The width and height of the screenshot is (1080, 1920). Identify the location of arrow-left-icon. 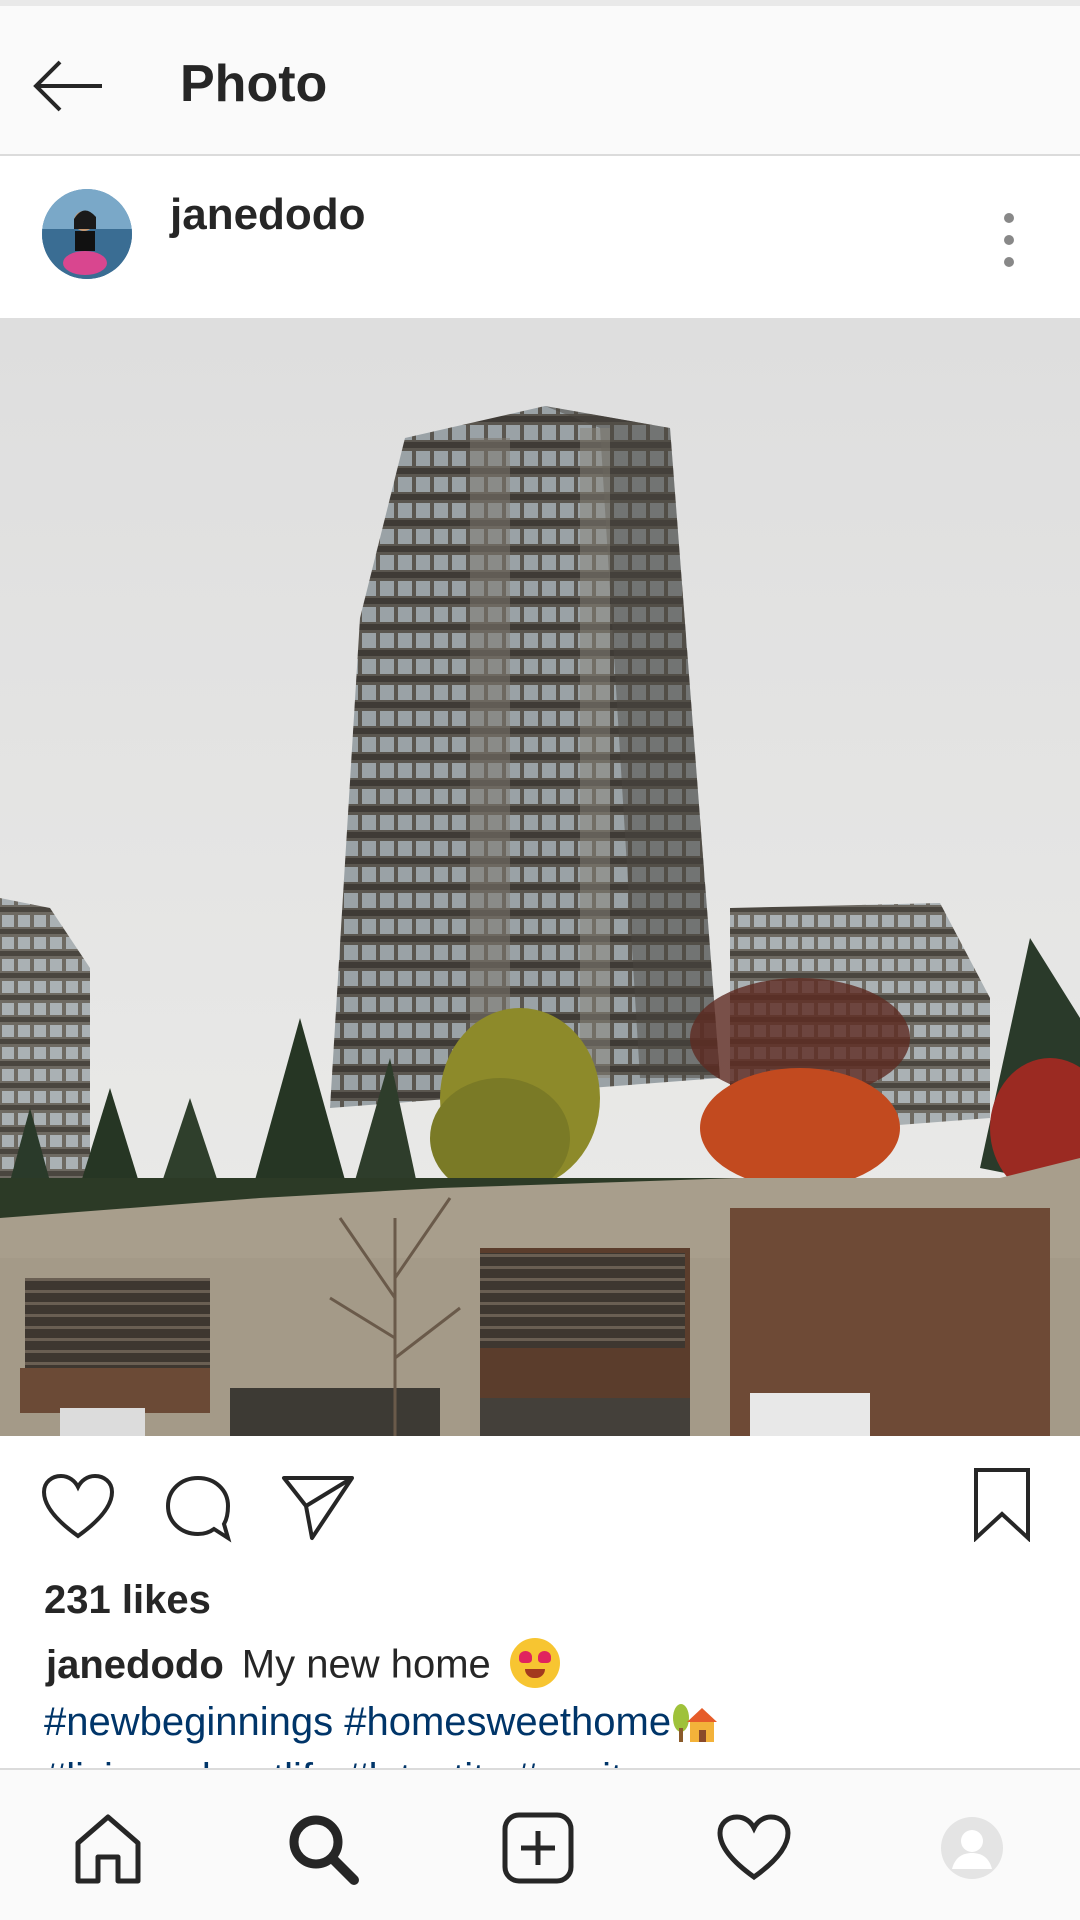
(67, 86).